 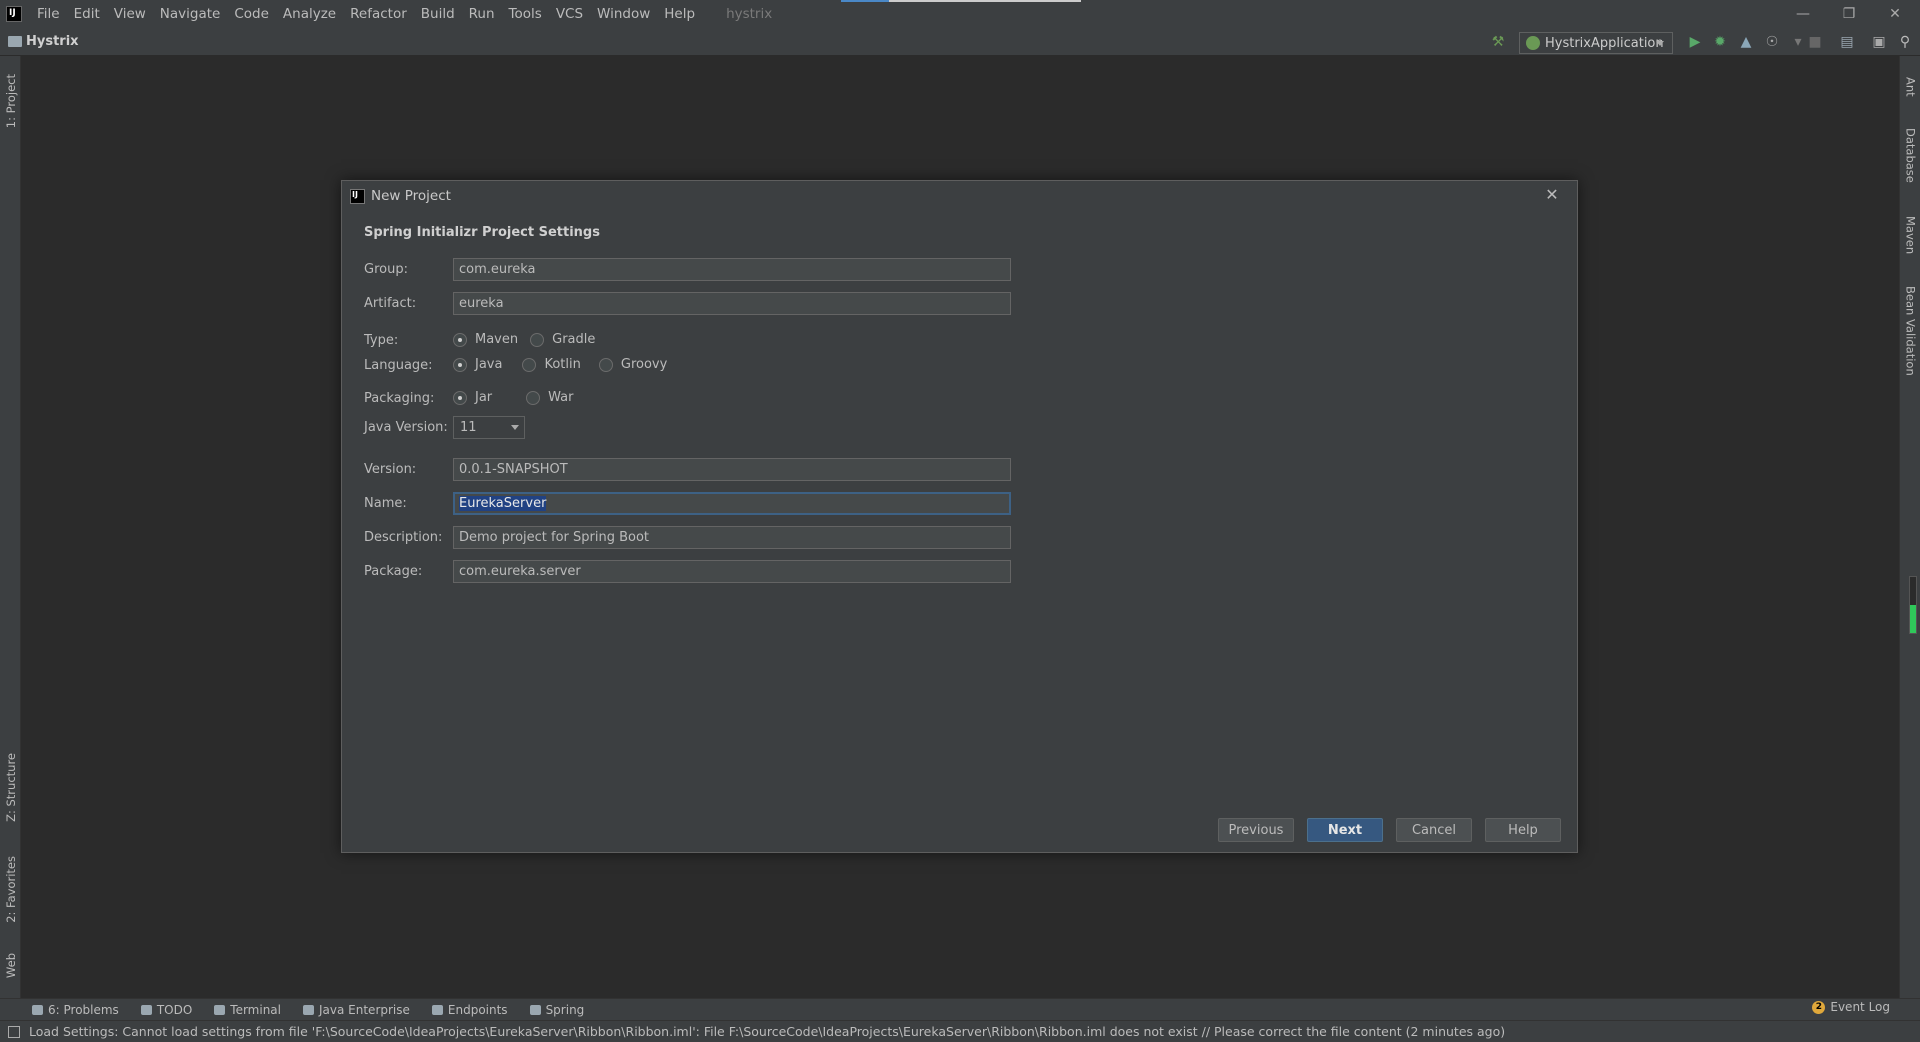 What do you see at coordinates (438, 14) in the screenshot?
I see `menu-build: Build` at bounding box center [438, 14].